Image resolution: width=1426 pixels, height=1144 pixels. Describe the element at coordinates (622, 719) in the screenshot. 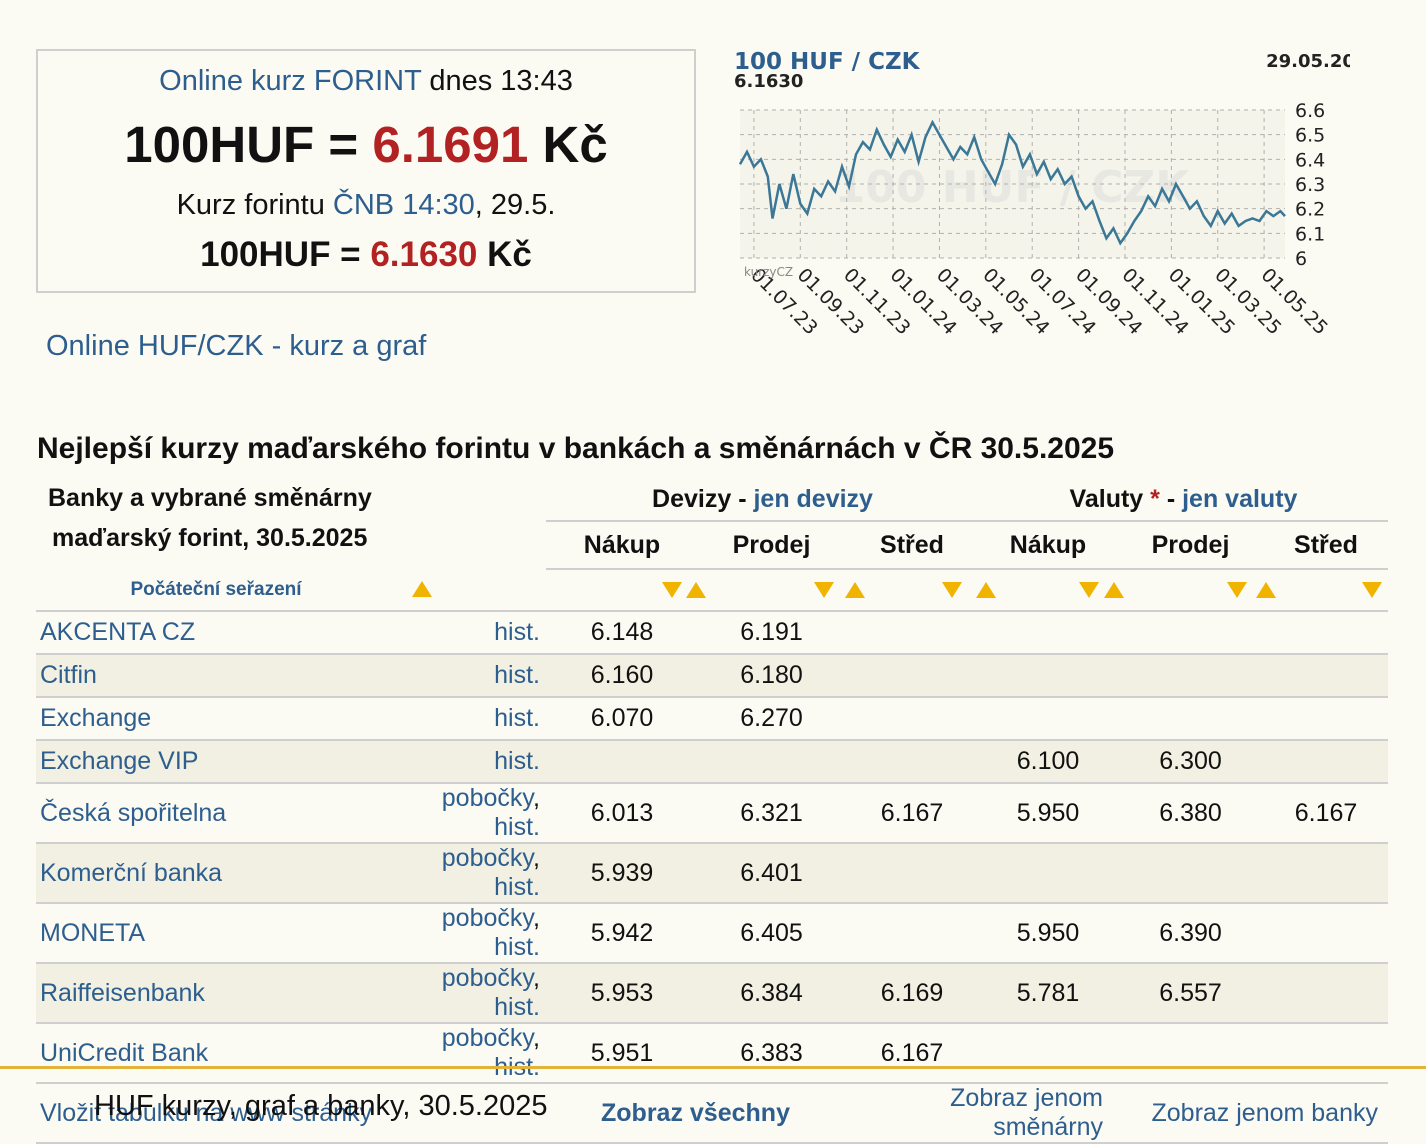

I see `rate-devizy-nakup: 6.070` at that location.